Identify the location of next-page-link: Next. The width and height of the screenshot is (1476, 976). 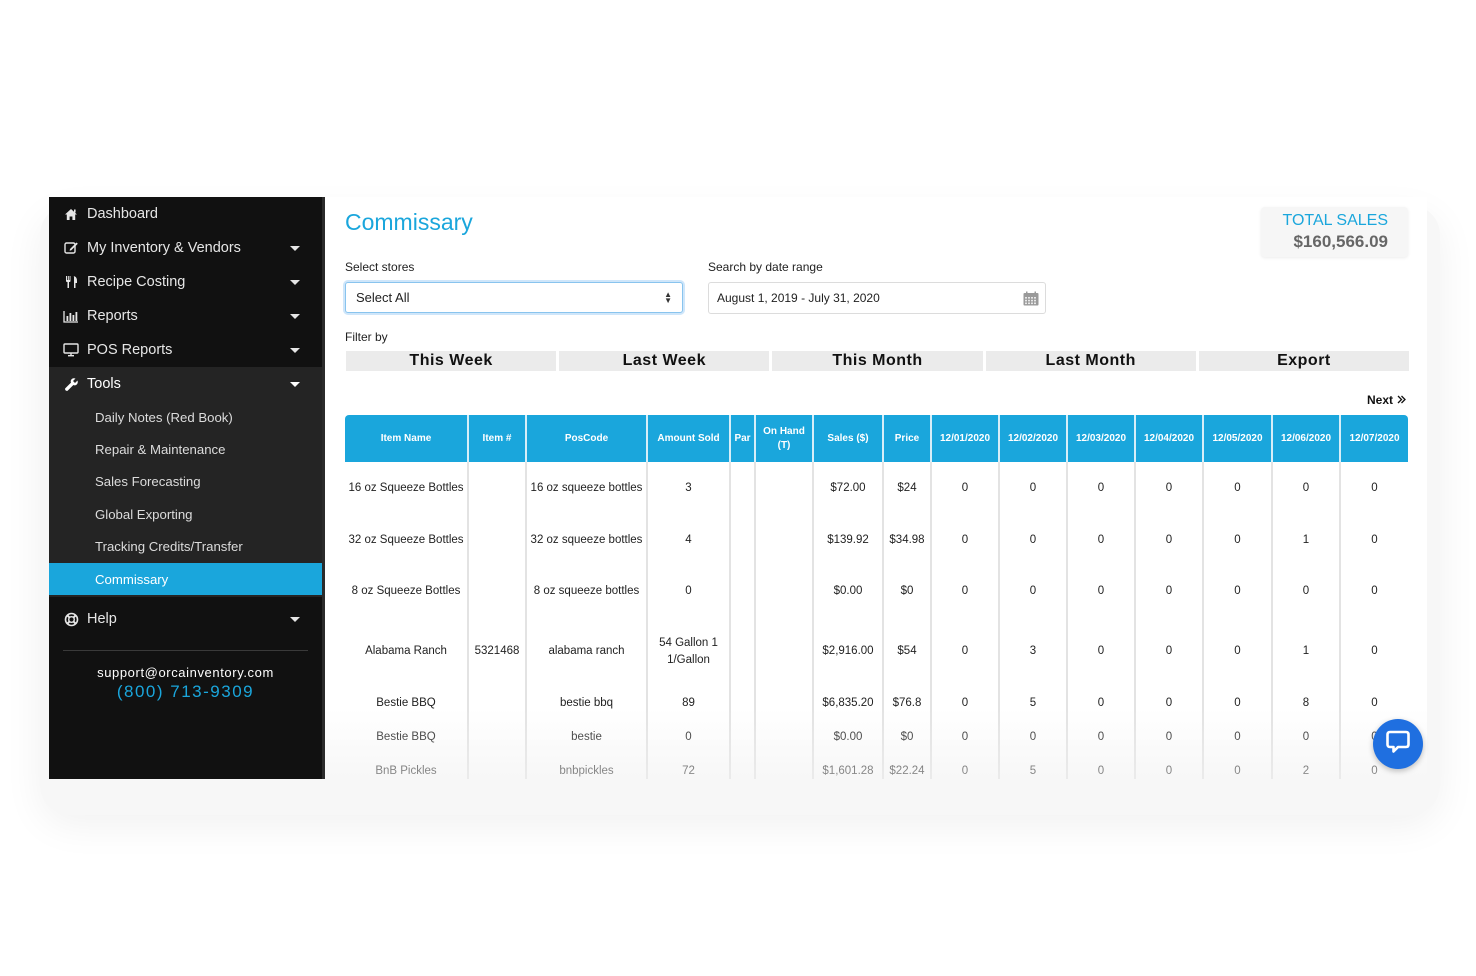
(1386, 400).